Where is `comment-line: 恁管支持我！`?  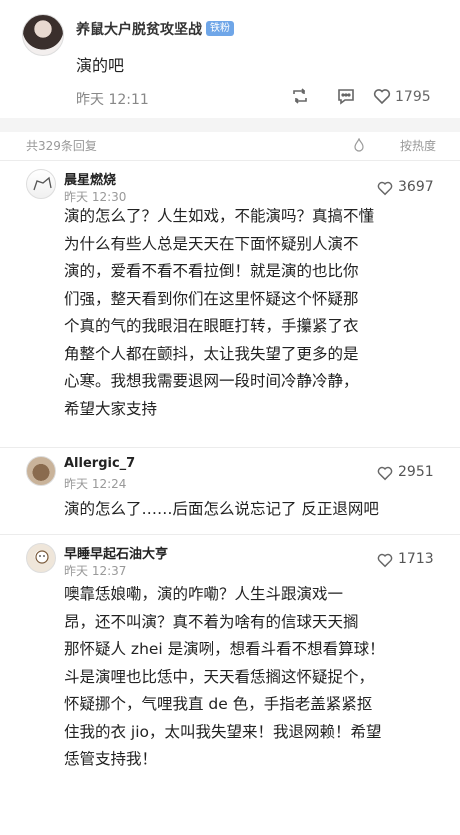
comment-line: 恁管支持我！ is located at coordinates (111, 759).